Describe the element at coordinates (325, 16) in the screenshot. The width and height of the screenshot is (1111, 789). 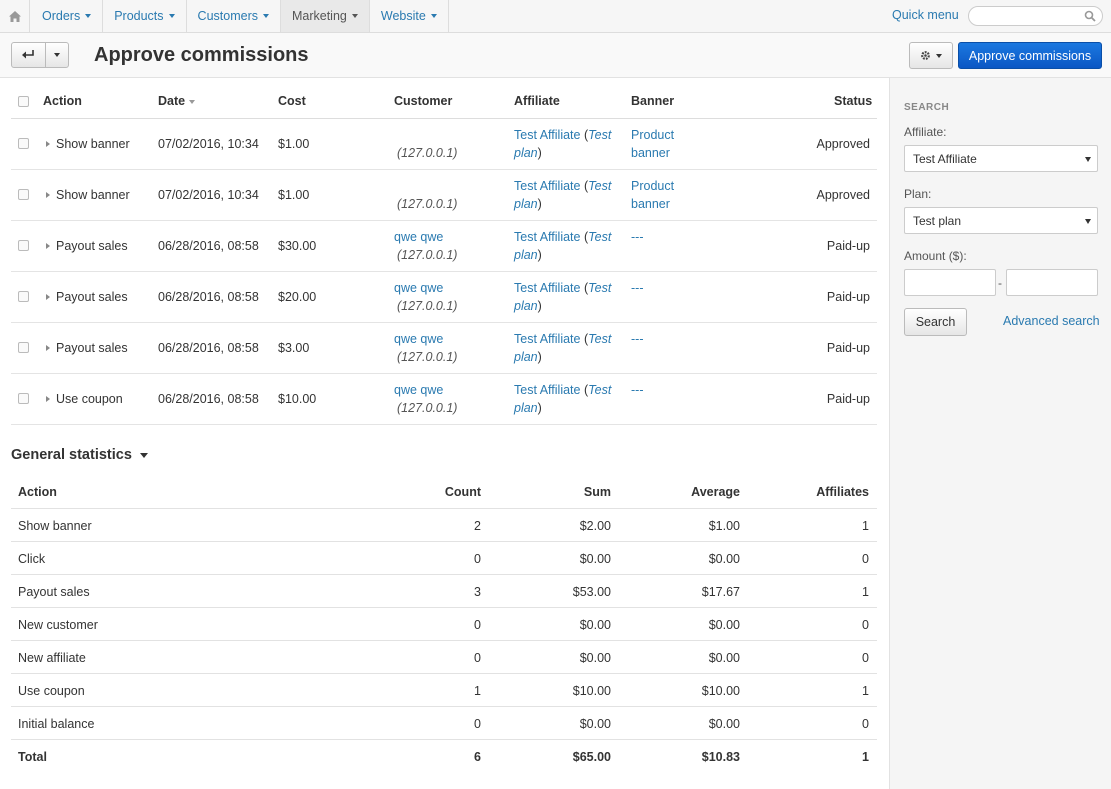
I see `menu-marketing: Marketing` at that location.